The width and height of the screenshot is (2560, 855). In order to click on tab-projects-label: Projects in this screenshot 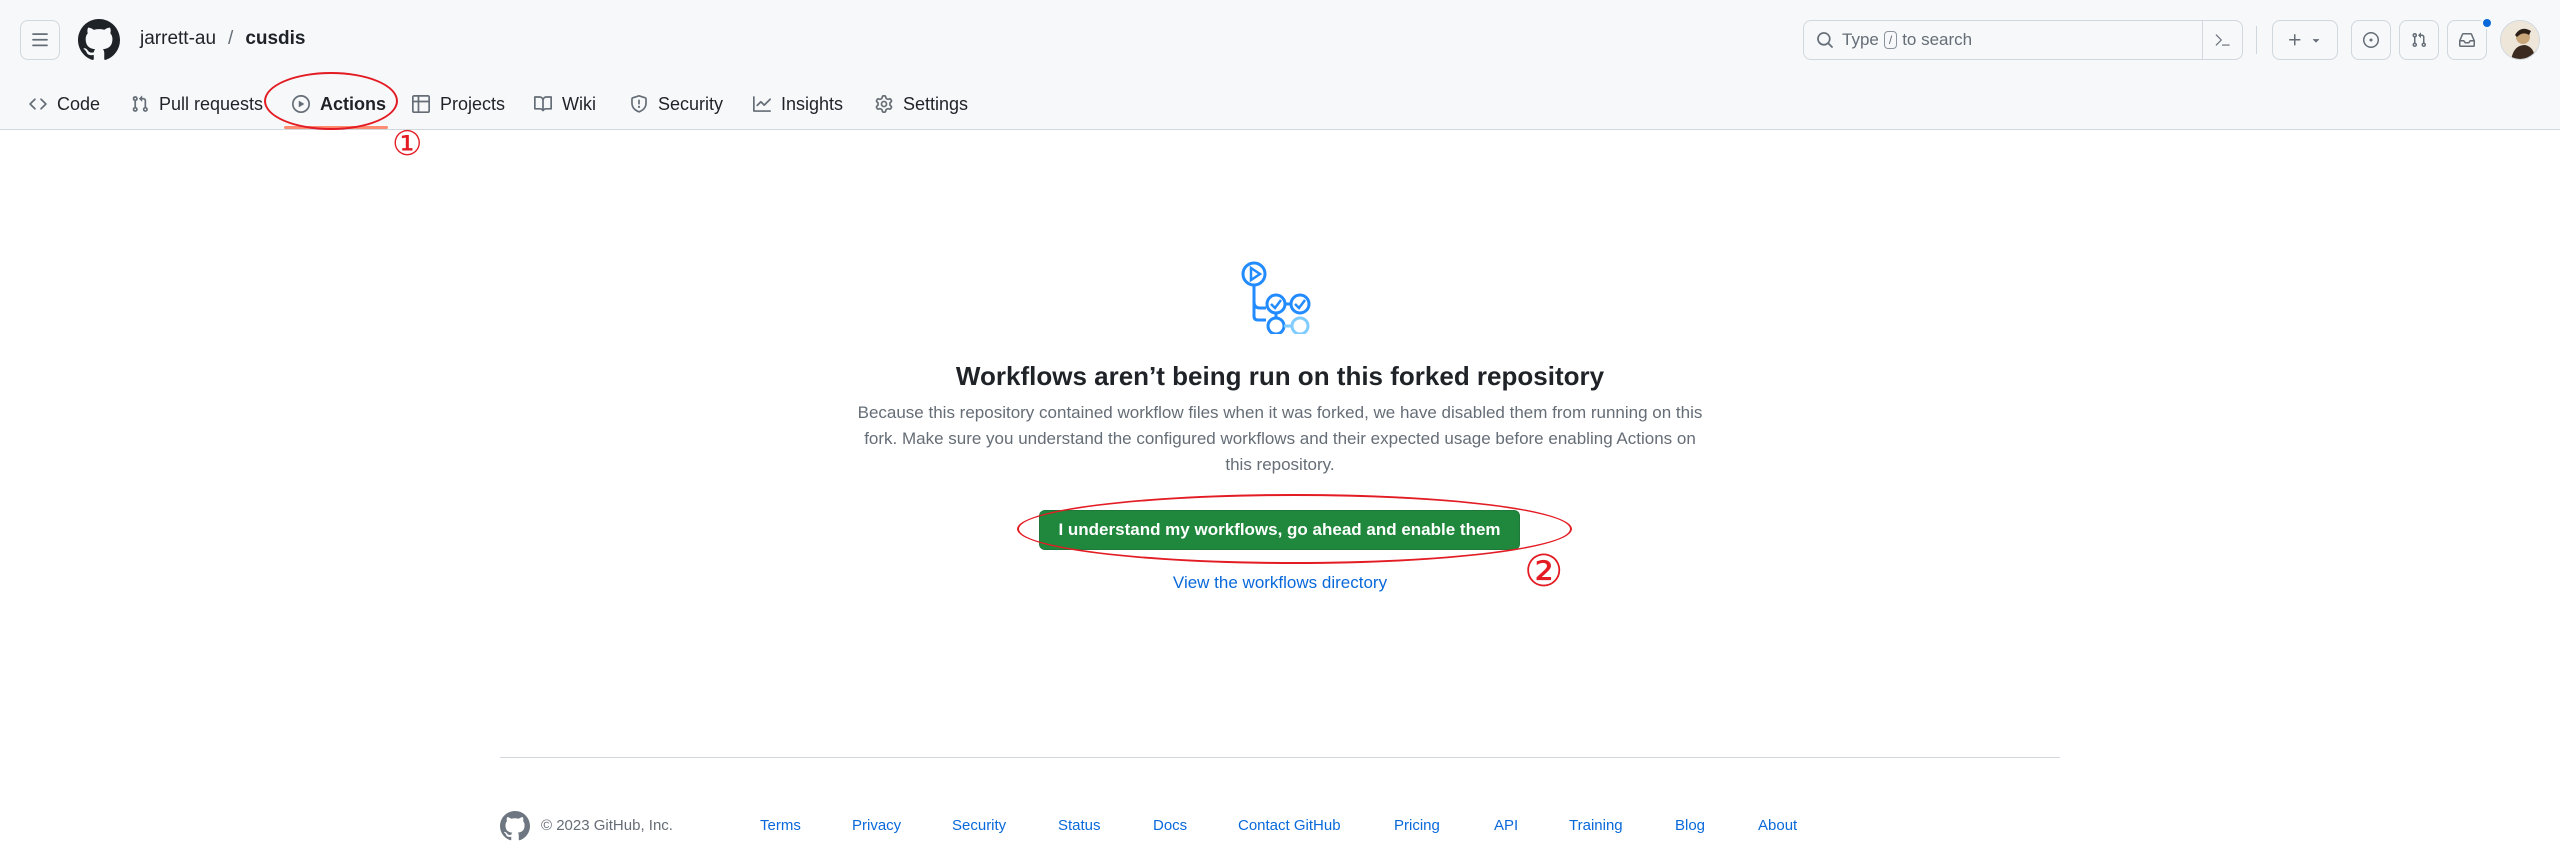, I will do `click(473, 103)`.